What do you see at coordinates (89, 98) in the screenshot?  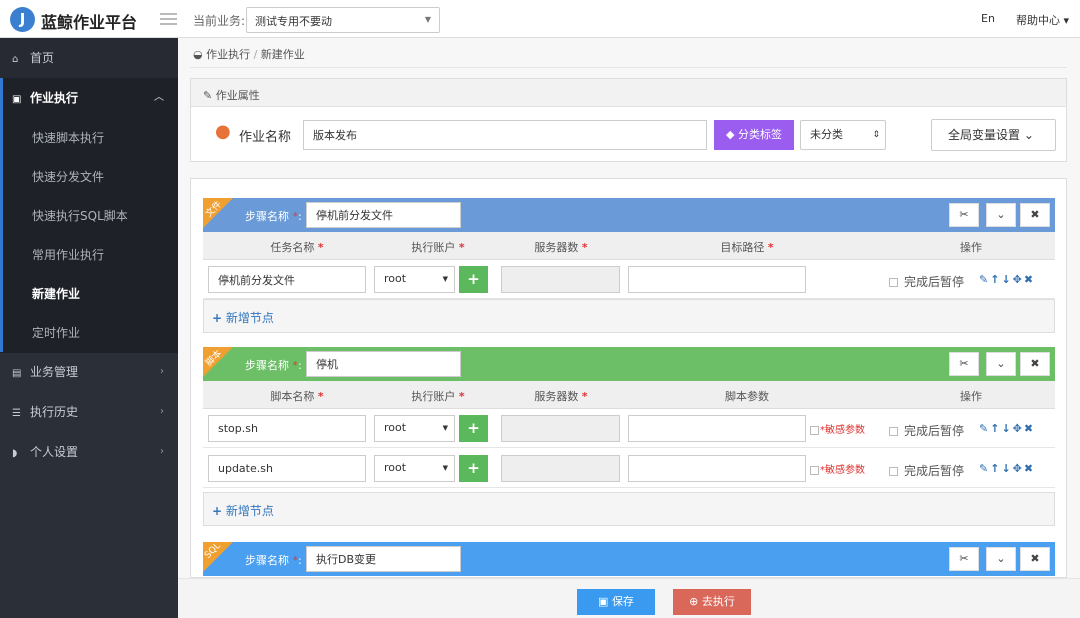 I see `sidebar-item-job-exec: ▣ 作业执行 ︿` at bounding box center [89, 98].